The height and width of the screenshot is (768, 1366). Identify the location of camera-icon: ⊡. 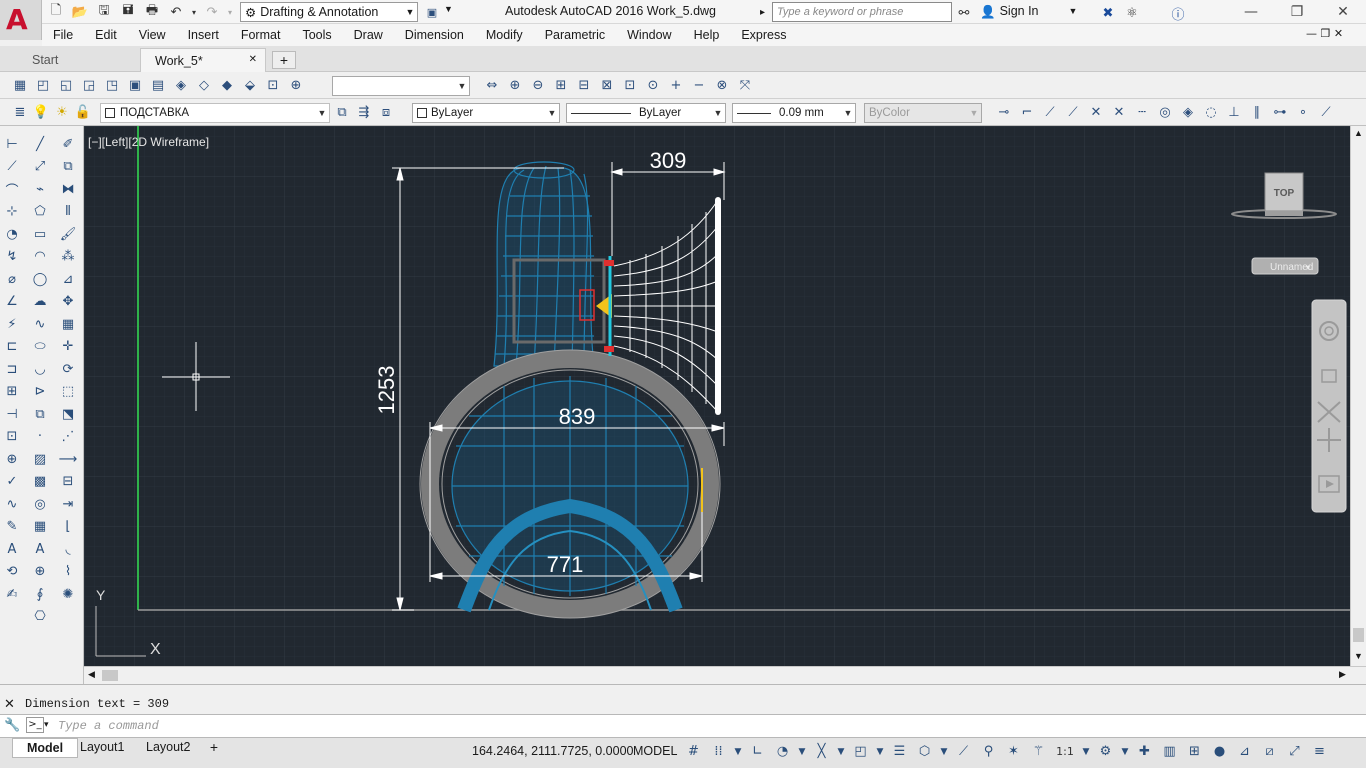
(273, 85).